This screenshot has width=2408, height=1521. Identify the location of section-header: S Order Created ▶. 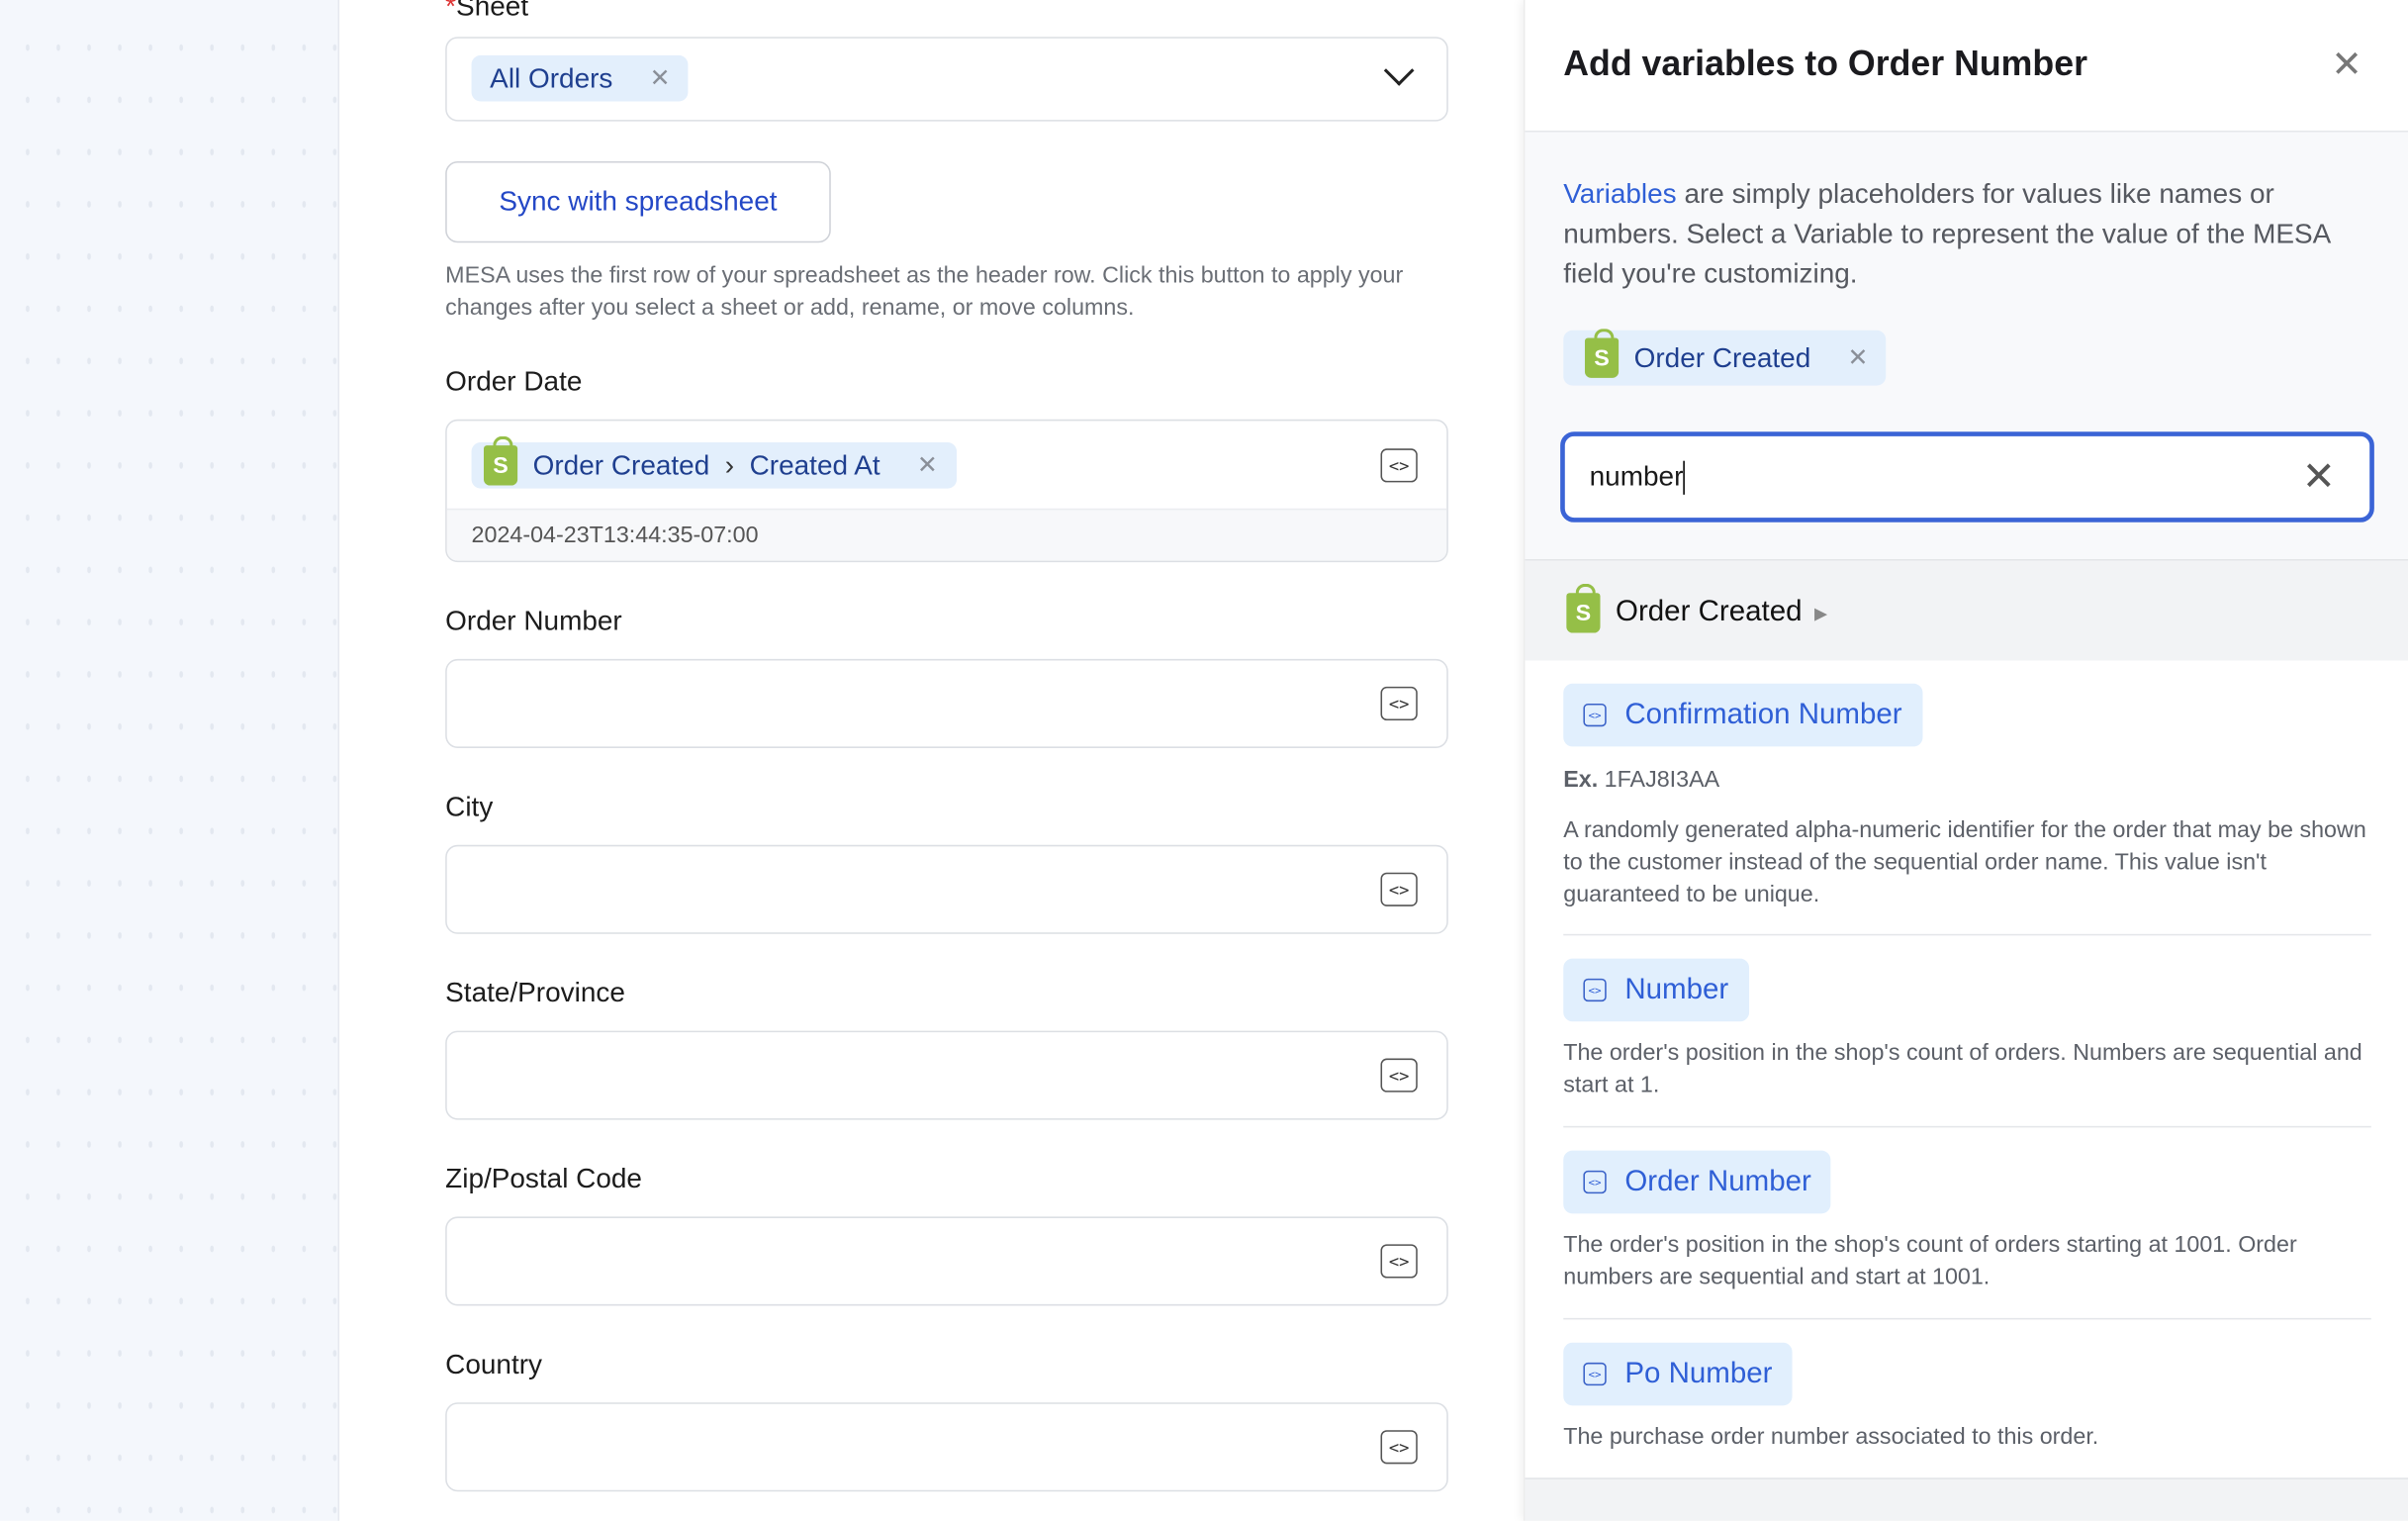
(1697, 608).